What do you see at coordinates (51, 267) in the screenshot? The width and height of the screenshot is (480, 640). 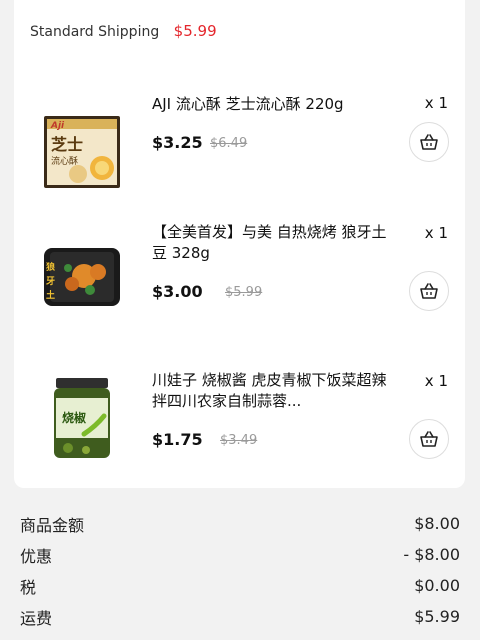 I see `svg-text: 狼` at bounding box center [51, 267].